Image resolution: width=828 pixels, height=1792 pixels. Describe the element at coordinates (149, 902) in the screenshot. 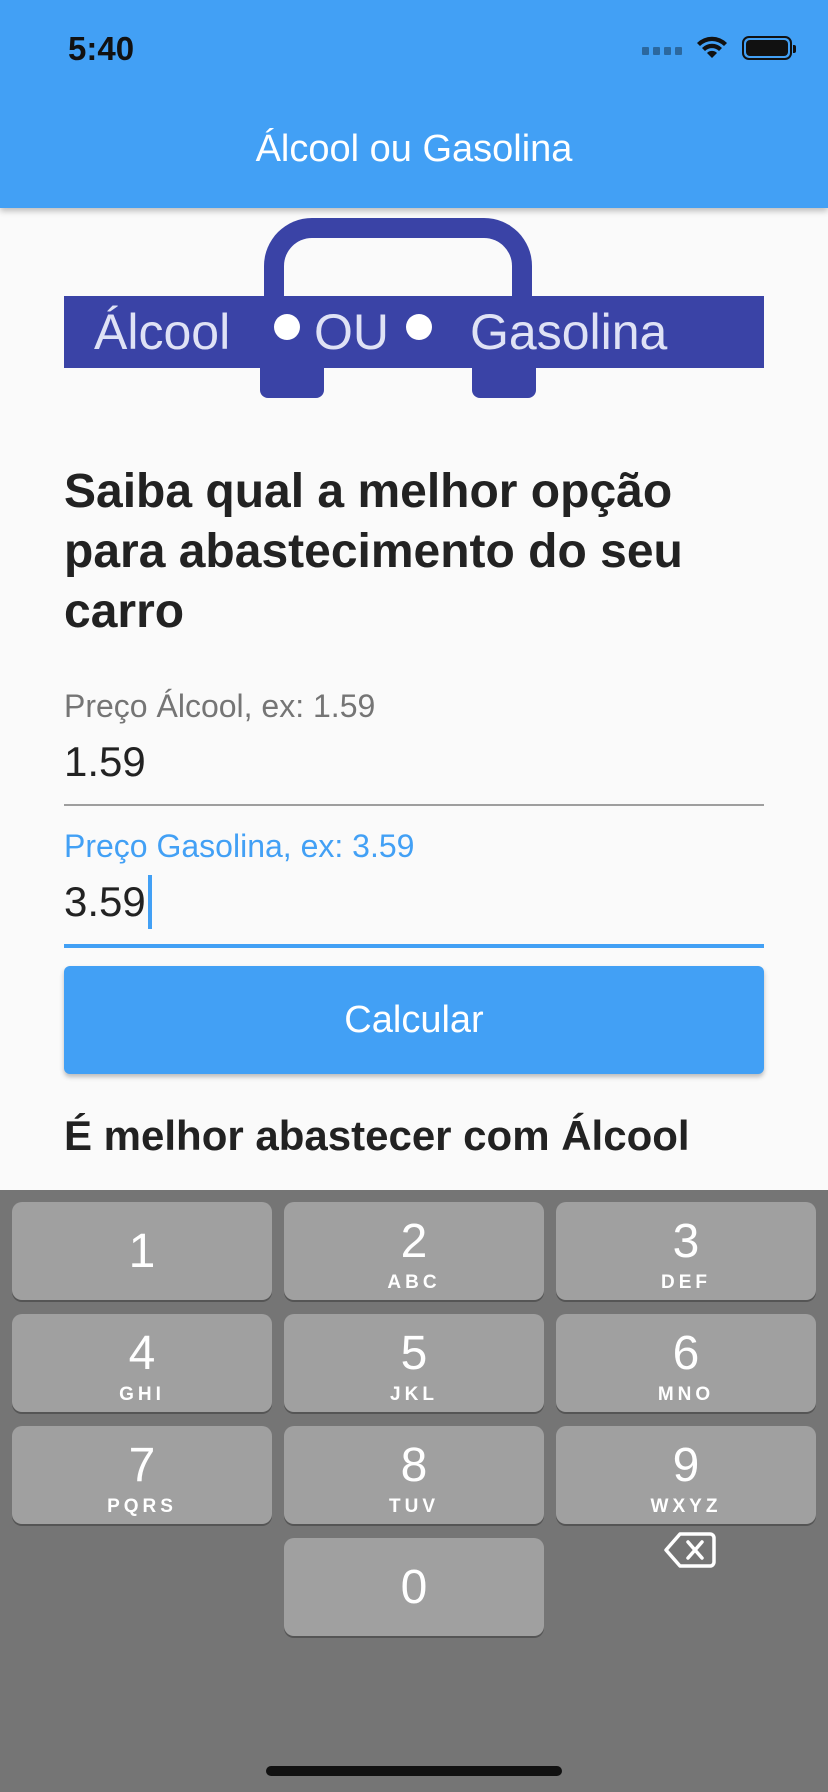

I see `text-caret` at that location.